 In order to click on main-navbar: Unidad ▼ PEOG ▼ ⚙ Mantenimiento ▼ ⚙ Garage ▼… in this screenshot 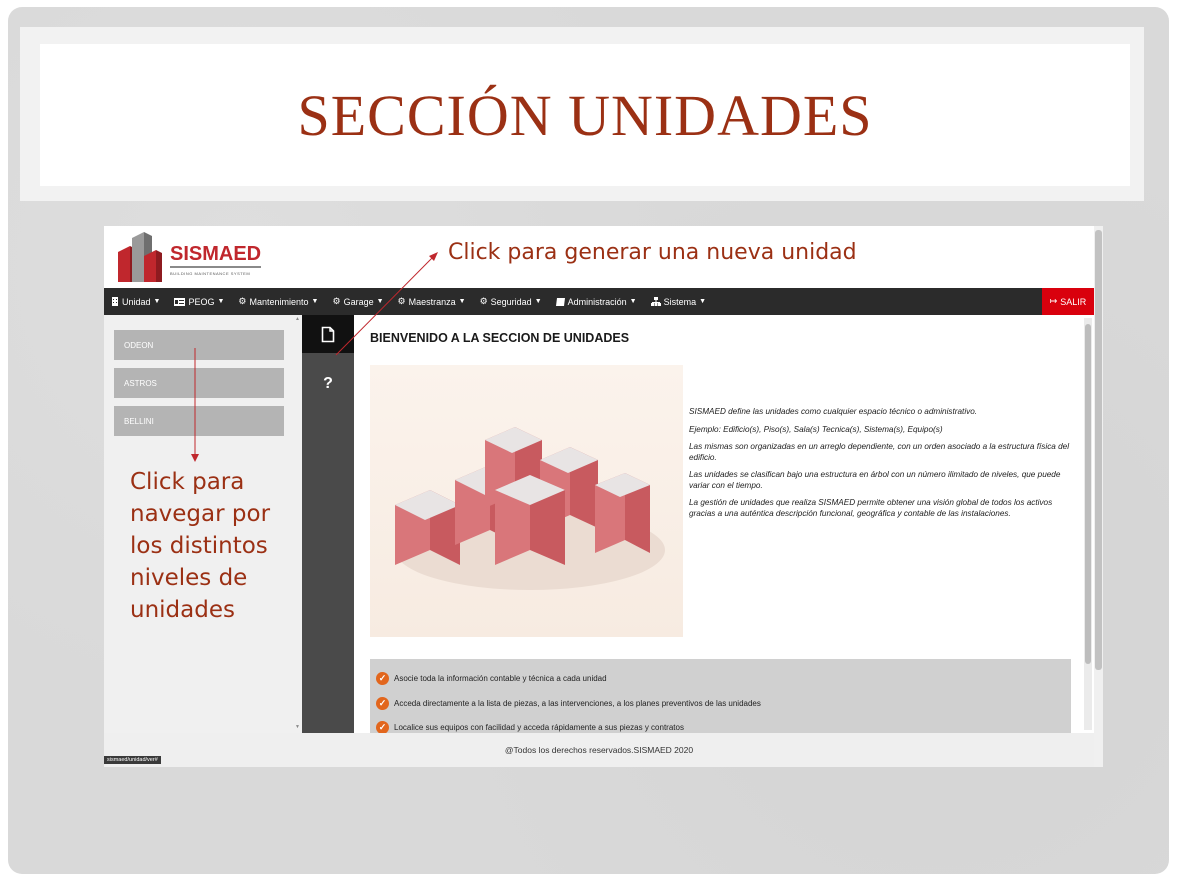, I will do `click(599, 301)`.